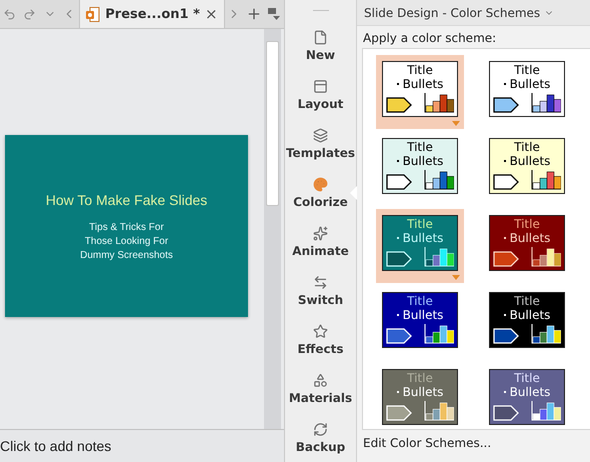 This screenshot has height=462, width=590. I want to click on vertical-scrollbar, so click(272, 229).